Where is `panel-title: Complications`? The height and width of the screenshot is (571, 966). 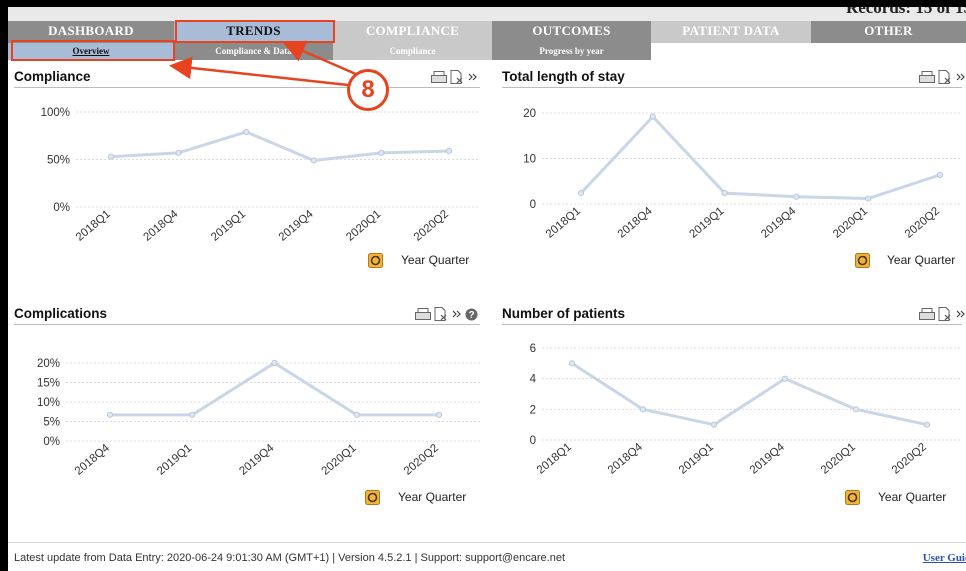 panel-title: Complications is located at coordinates (61, 313).